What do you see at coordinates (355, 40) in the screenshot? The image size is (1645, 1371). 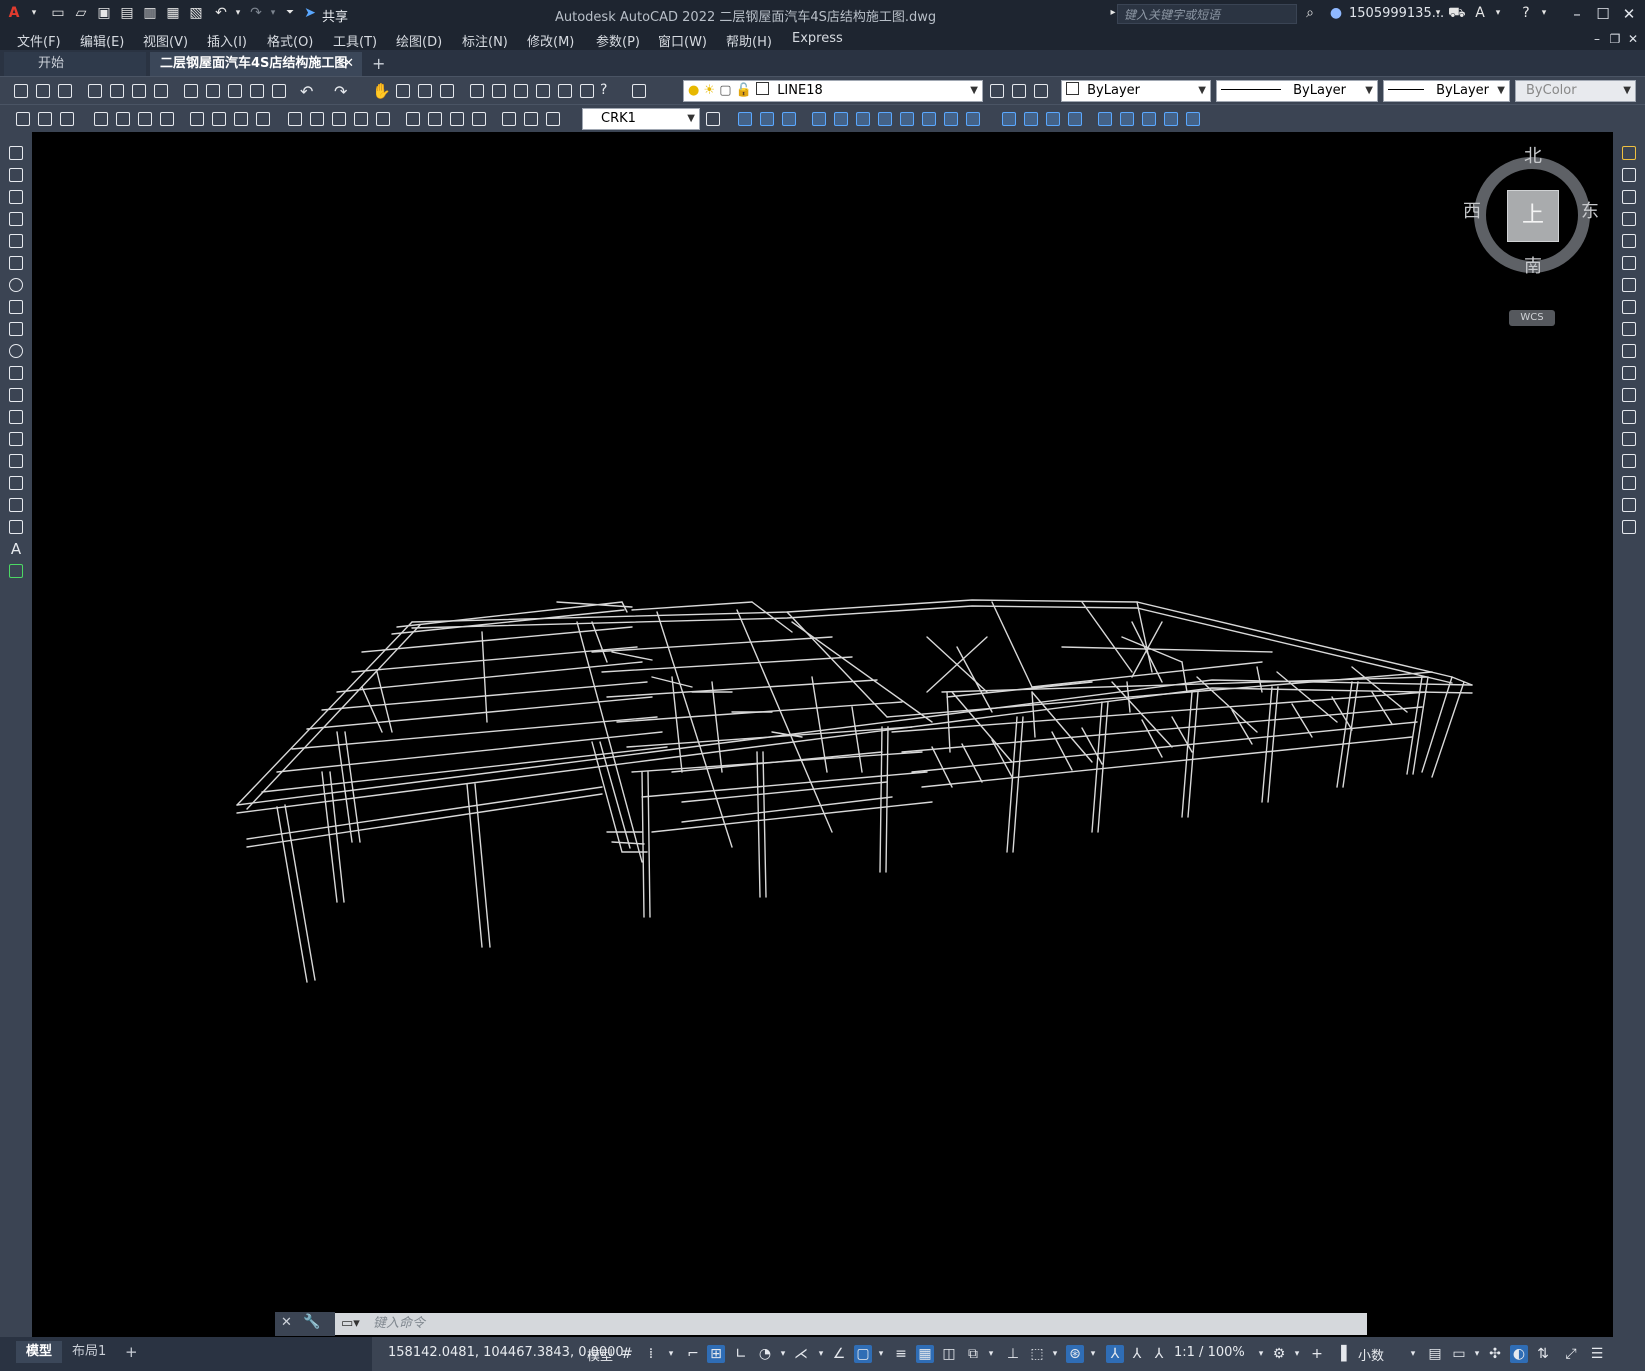 I see `menu-tools: 工具(T)` at bounding box center [355, 40].